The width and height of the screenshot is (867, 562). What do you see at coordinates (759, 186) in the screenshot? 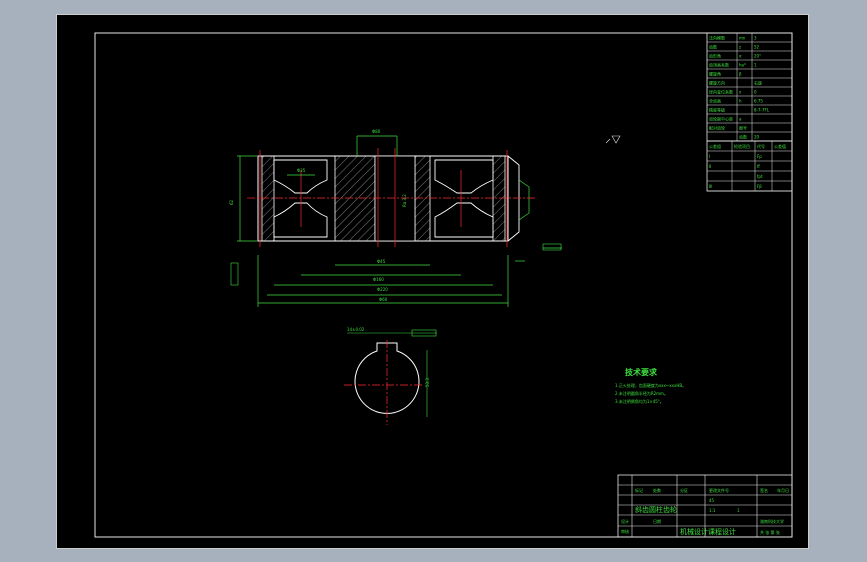
I see `tolerance-cell: Fβ` at bounding box center [759, 186].